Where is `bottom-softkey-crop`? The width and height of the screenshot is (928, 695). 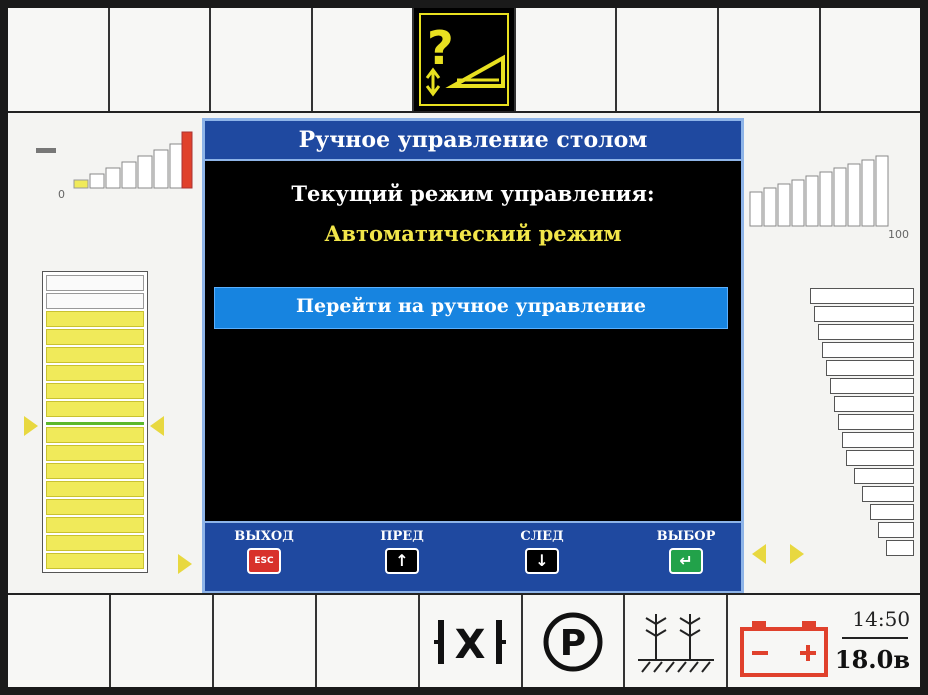
bottom-softkey-crop is located at coordinates (677, 641).